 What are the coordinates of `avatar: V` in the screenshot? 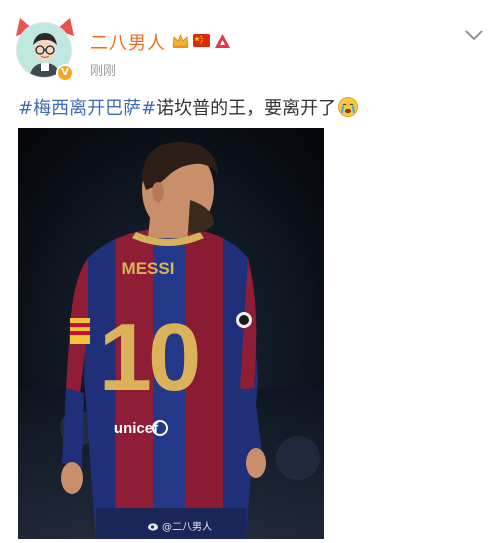 It's located at (45, 49).